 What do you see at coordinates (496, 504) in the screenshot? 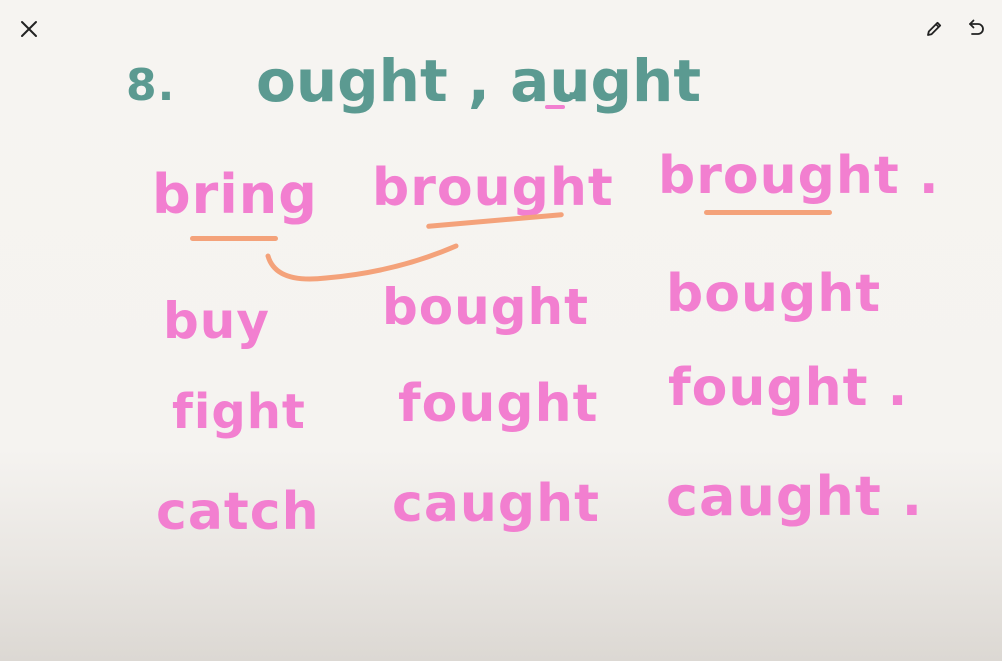
I see `past-word-caught: caught` at bounding box center [496, 504].